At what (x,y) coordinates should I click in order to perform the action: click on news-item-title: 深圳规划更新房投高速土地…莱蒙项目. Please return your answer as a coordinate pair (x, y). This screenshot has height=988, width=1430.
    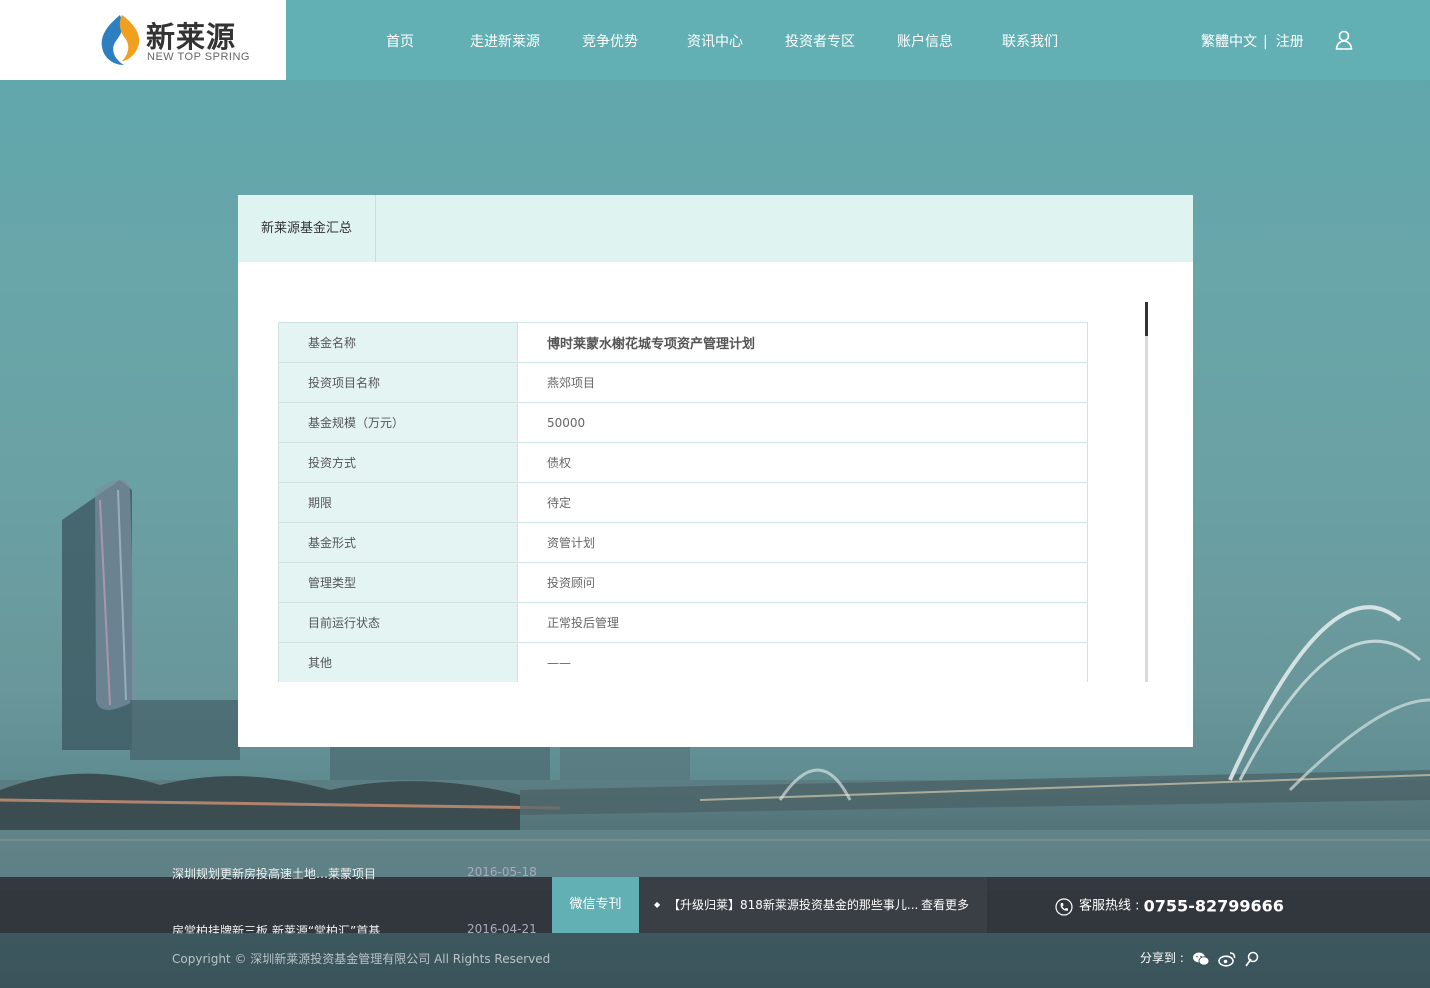
    Looking at the image, I should click on (274, 873).